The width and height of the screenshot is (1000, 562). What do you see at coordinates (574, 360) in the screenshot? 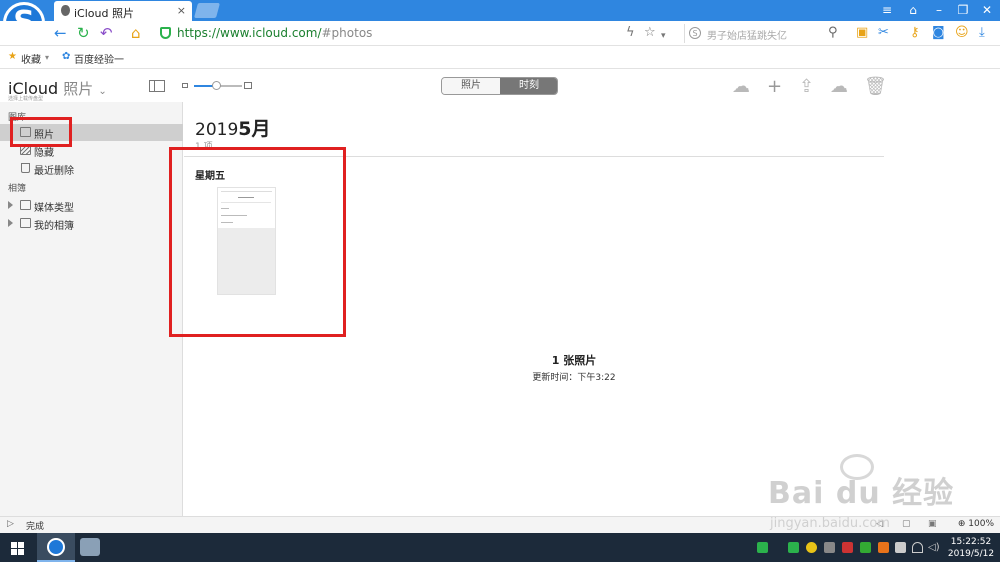
I see `photo-count: 1 张照片` at bounding box center [574, 360].